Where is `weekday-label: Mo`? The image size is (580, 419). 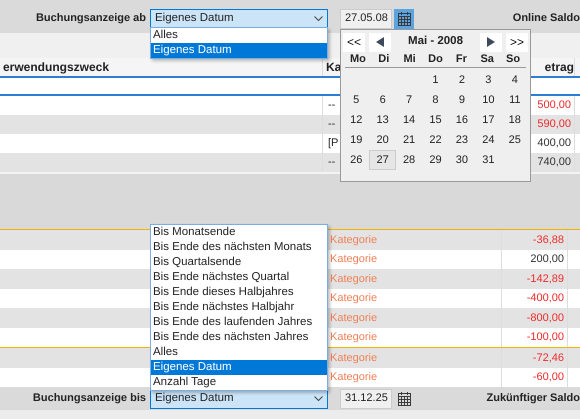 weekday-label: Mo is located at coordinates (357, 59).